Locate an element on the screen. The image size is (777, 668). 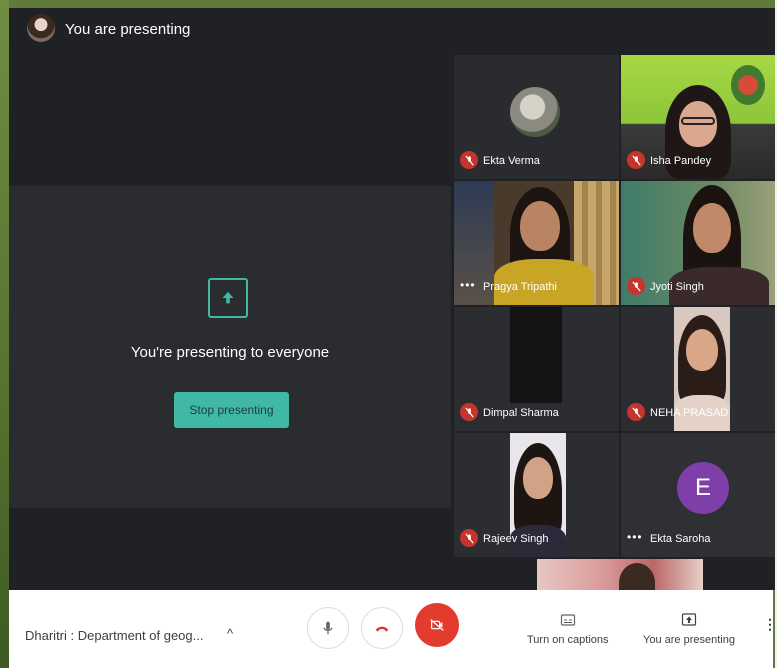
participant-tile: E ••• Ekta Saroha is located at coordinates (698, 495).